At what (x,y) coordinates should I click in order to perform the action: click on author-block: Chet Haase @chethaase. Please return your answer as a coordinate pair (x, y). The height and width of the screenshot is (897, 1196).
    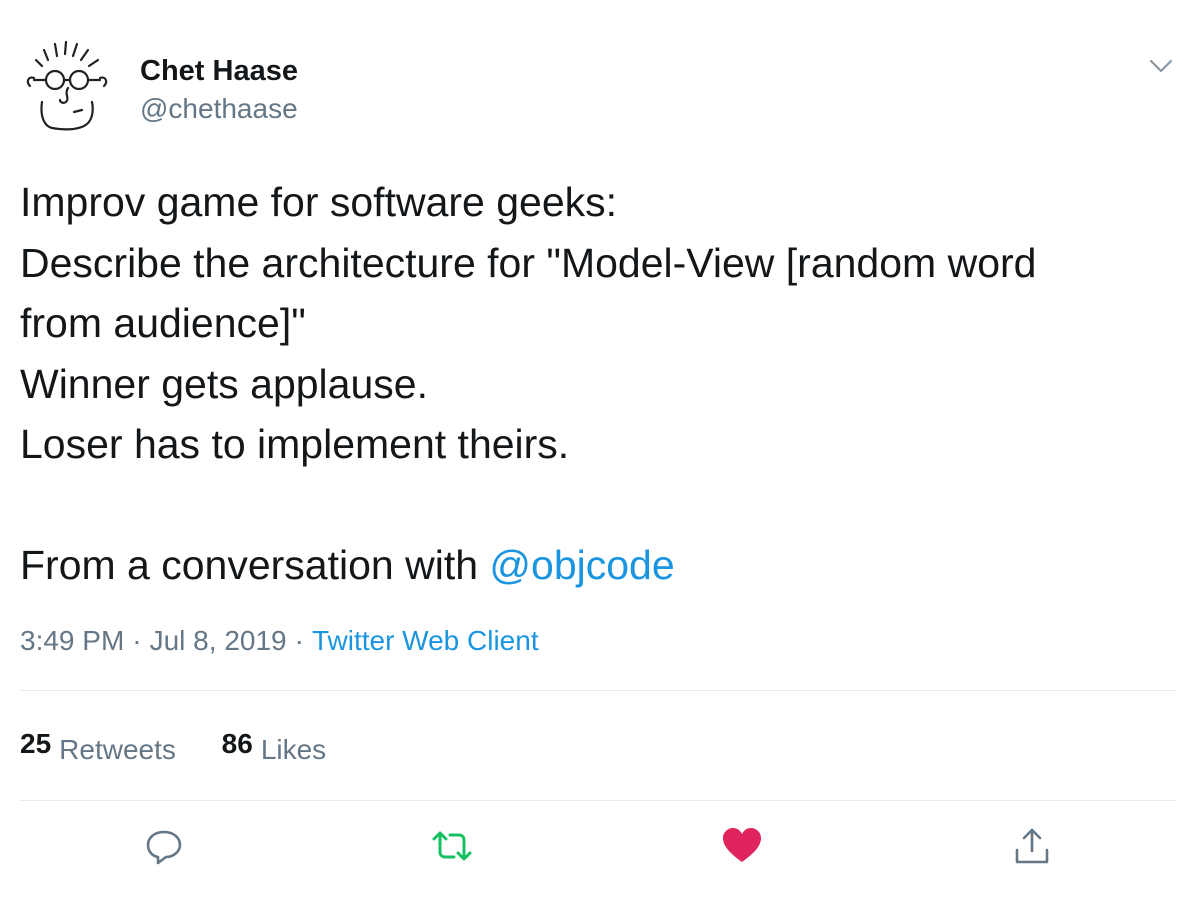
    Looking at the image, I should click on (219, 90).